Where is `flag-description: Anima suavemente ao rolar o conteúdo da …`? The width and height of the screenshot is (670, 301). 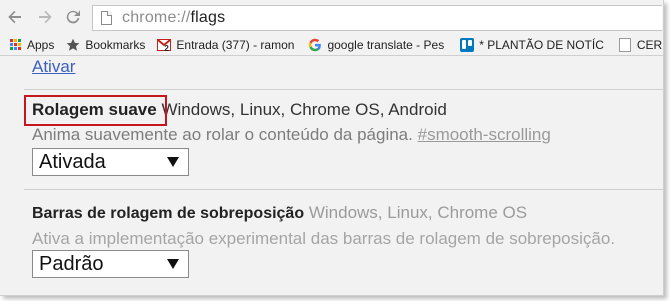
flag-description: Anima suavemente ao rolar o conteúdo da … is located at coordinates (291, 135).